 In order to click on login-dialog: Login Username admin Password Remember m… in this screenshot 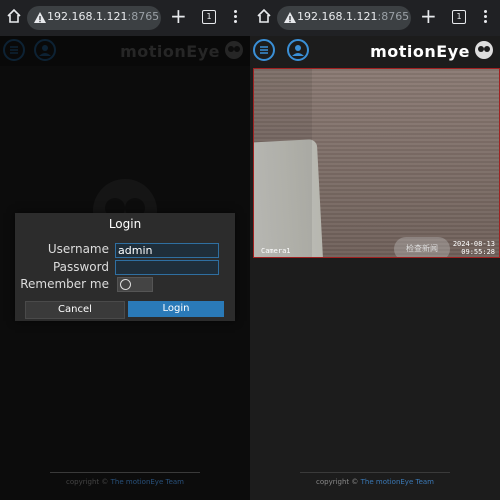, I will do `click(125, 267)`.